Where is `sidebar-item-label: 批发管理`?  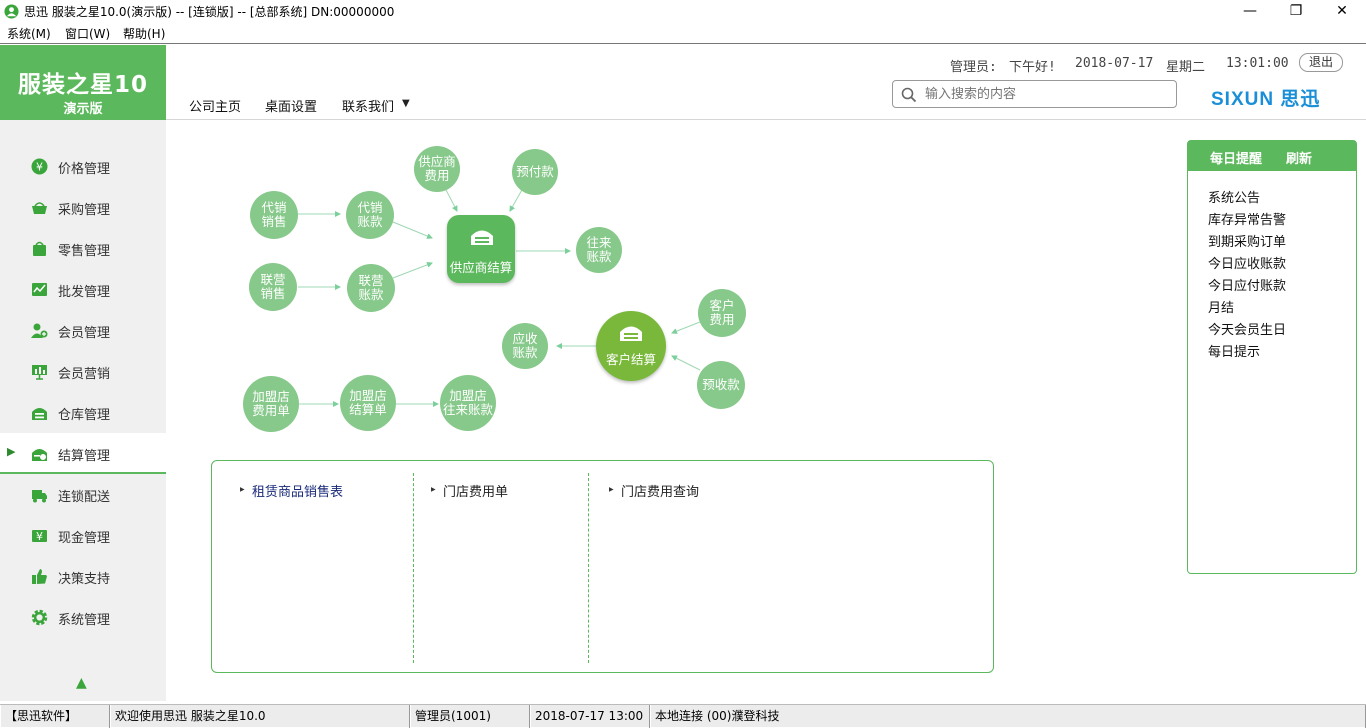
sidebar-item-label: 批发管理 is located at coordinates (84, 292).